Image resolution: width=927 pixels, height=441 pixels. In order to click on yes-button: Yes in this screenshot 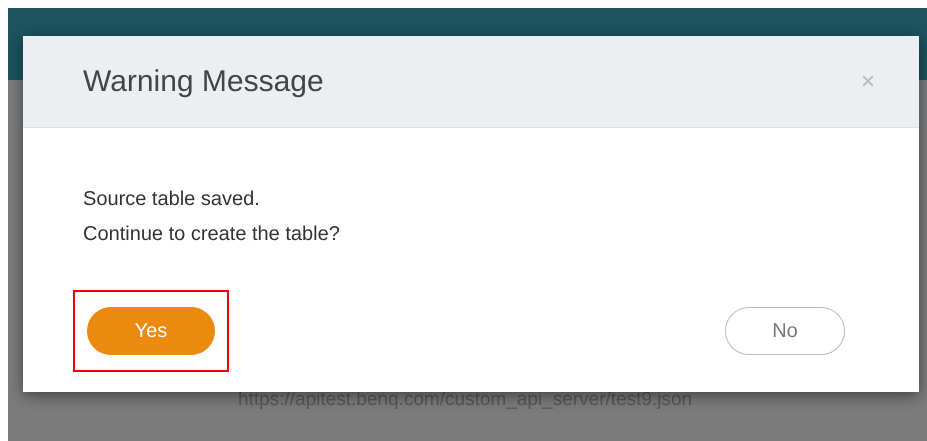, I will do `click(151, 331)`.